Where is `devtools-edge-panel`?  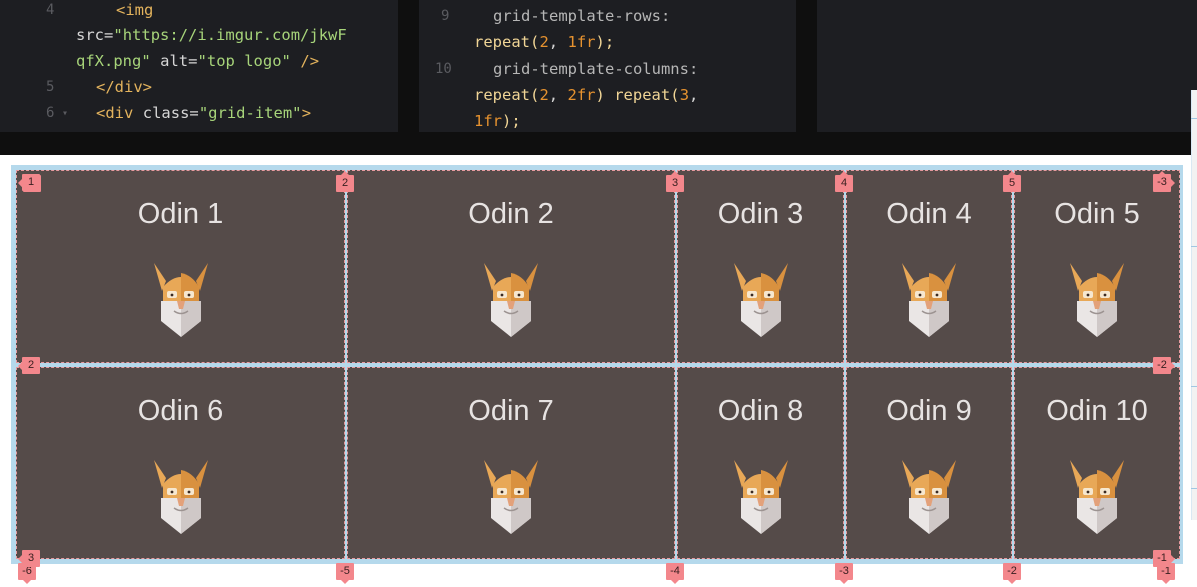 devtools-edge-panel is located at coordinates (1194, 305).